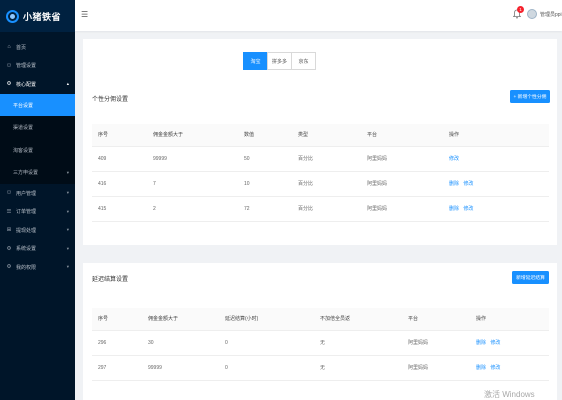 The height and width of the screenshot is (400, 562). Describe the element at coordinates (496, 209) in the screenshot. I see `cell-actions: 删除 修改` at that location.